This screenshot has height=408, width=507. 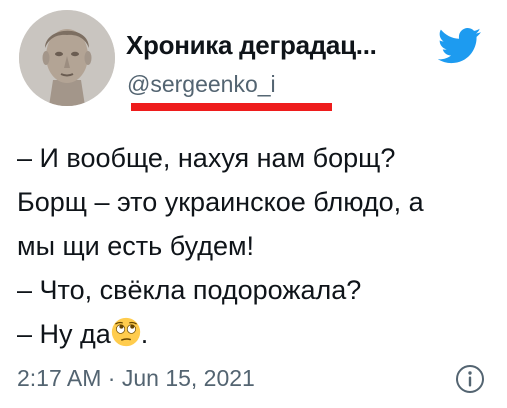 I want to click on avatar, so click(x=67, y=58).